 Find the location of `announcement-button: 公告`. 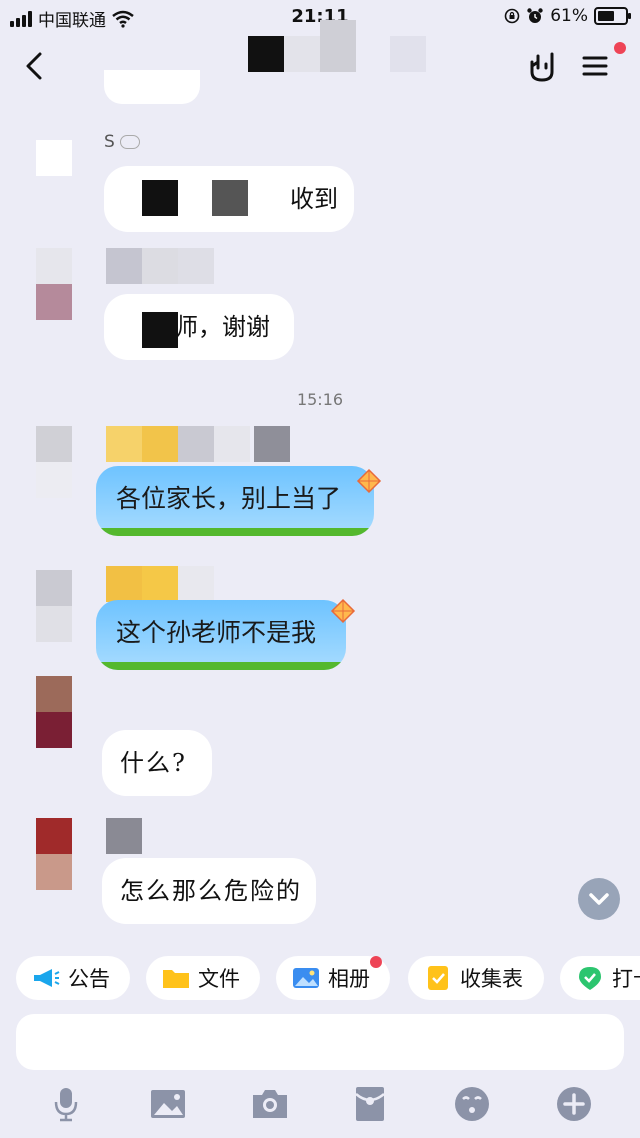

announcement-button: 公告 is located at coordinates (73, 978).